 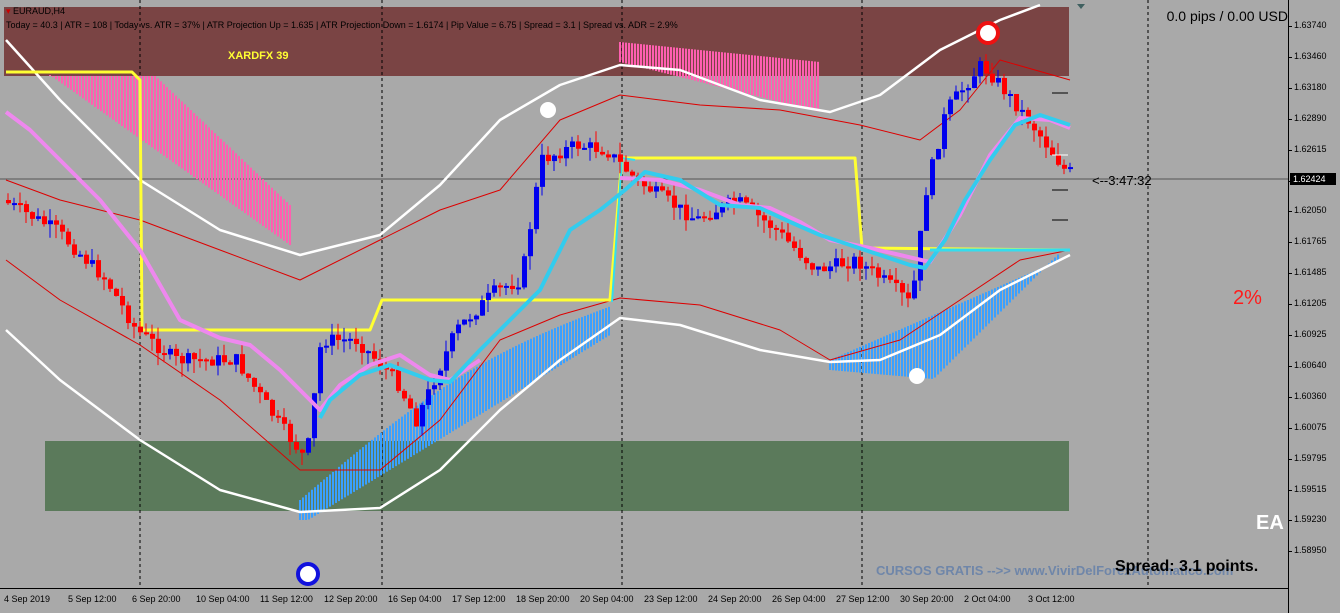 What do you see at coordinates (1310, 25) in the screenshot?
I see `price-tick-label: 1.63740` at bounding box center [1310, 25].